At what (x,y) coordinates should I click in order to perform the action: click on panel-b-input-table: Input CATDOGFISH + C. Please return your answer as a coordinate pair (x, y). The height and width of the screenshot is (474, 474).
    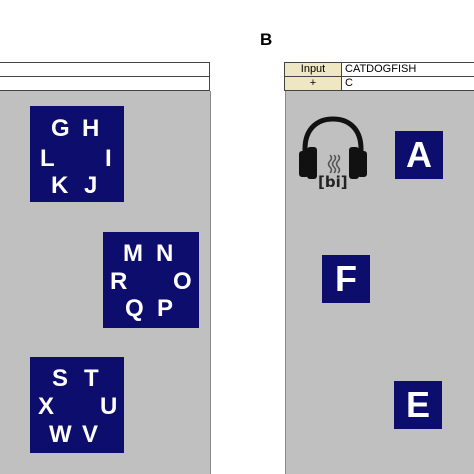
    Looking at the image, I should click on (379, 76).